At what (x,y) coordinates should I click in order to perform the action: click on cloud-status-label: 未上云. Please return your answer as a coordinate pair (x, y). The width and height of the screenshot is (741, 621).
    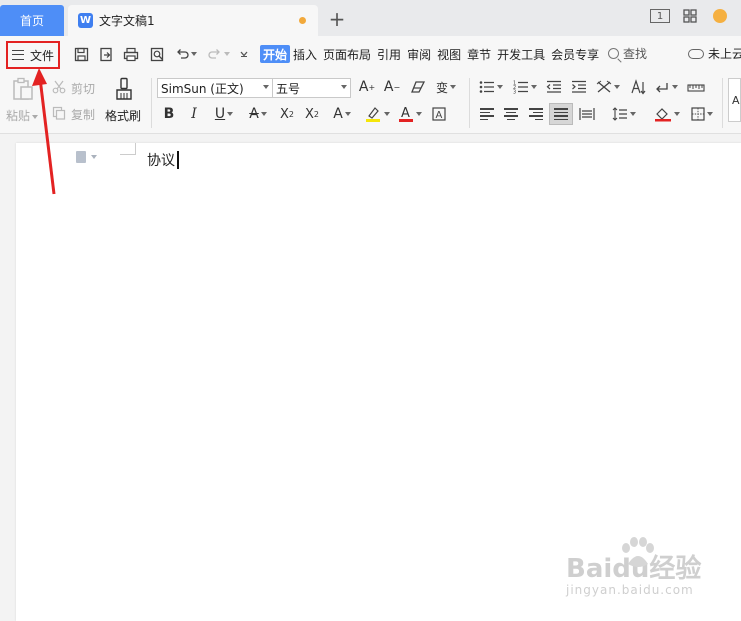
    Looking at the image, I should click on (724, 54).